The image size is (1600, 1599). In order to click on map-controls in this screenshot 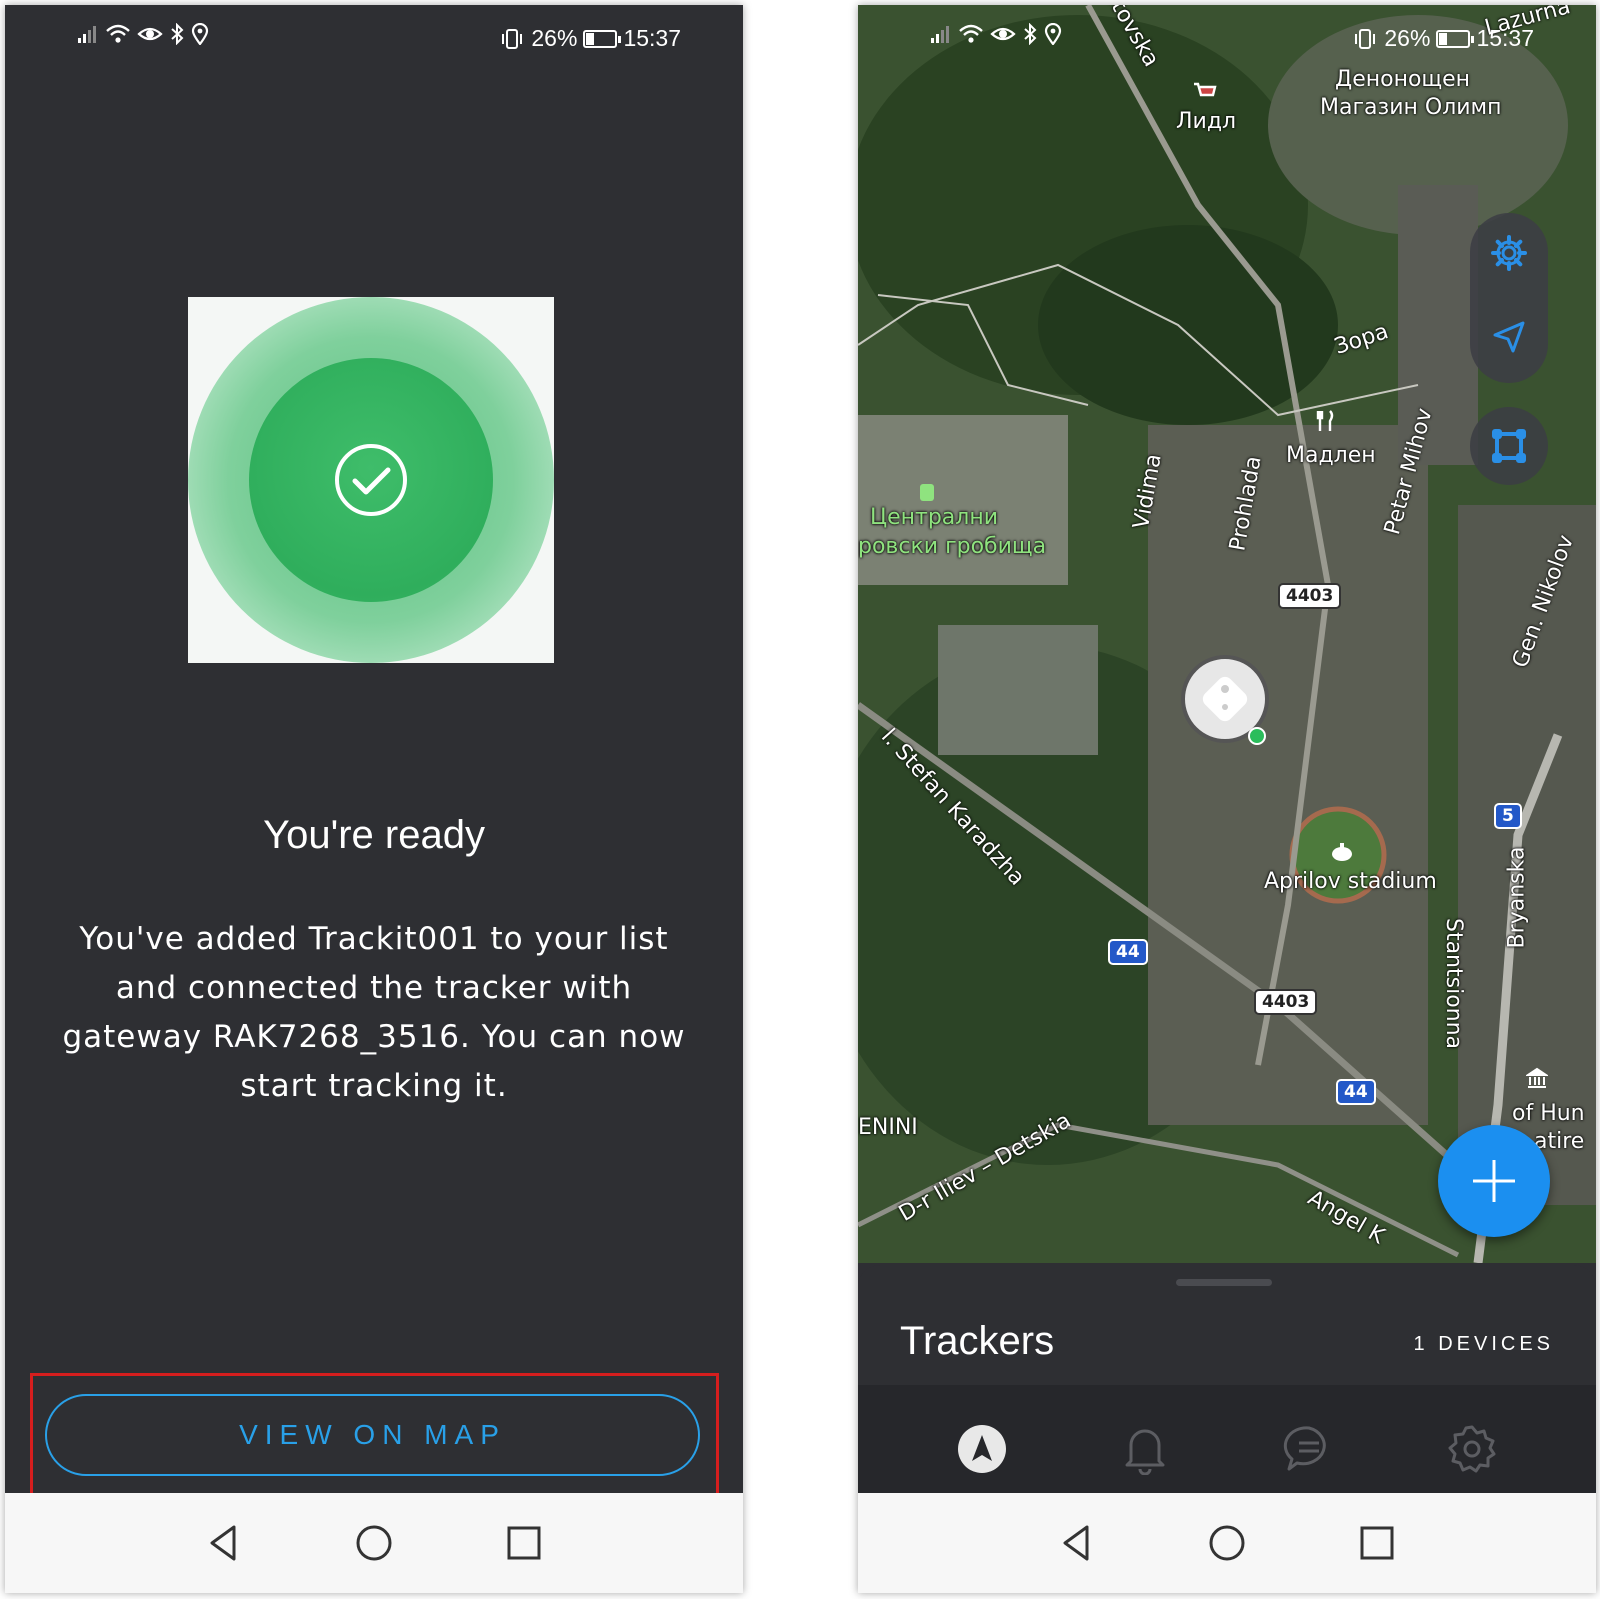, I will do `click(1509, 298)`.